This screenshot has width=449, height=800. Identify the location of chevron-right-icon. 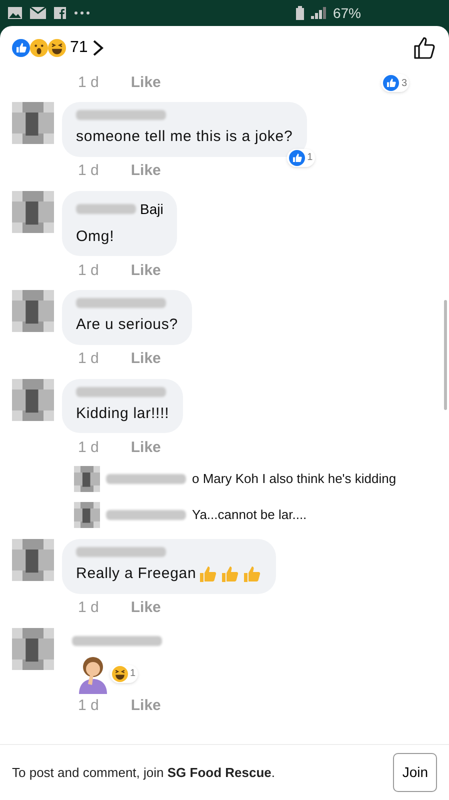
(98, 48).